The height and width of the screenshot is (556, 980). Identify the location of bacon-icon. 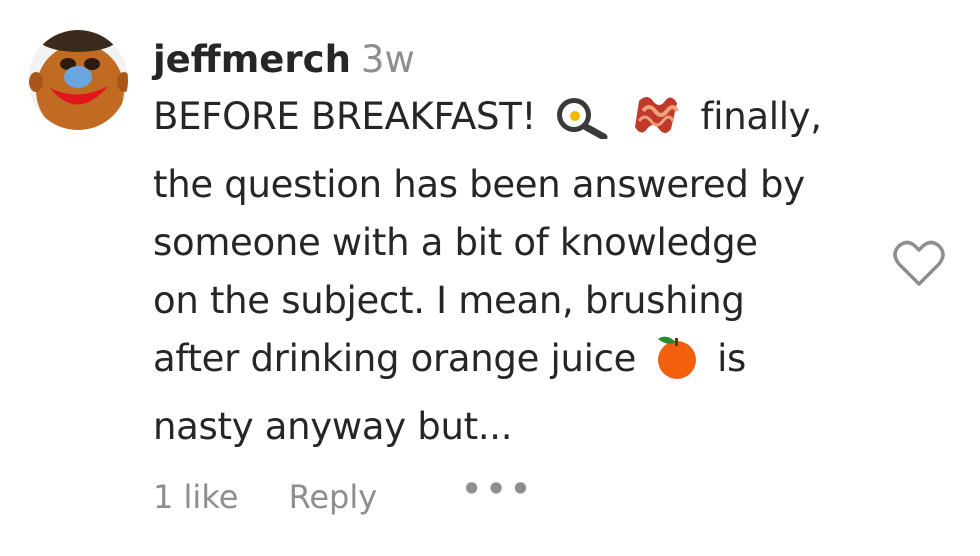
(658, 122).